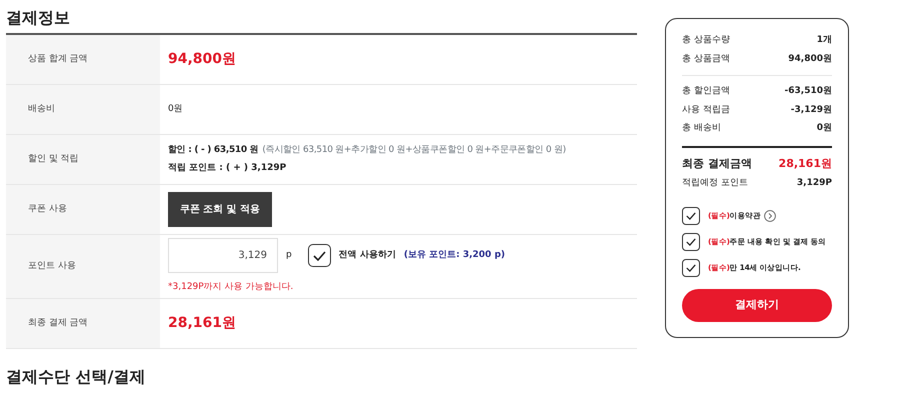  Describe the element at coordinates (231, 287) in the screenshot. I see `points-note: *3,129P까지 사용 가능합니다.` at that location.